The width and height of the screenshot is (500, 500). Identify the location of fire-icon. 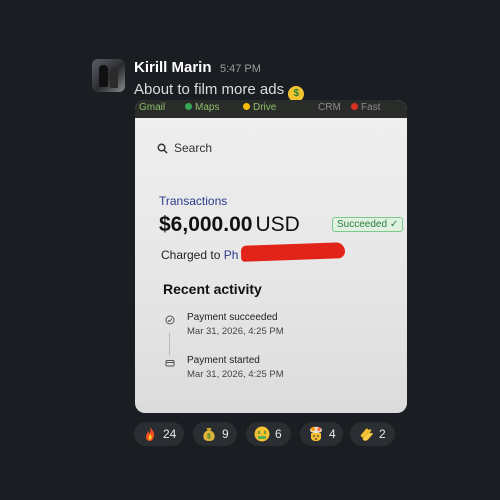
(150, 434).